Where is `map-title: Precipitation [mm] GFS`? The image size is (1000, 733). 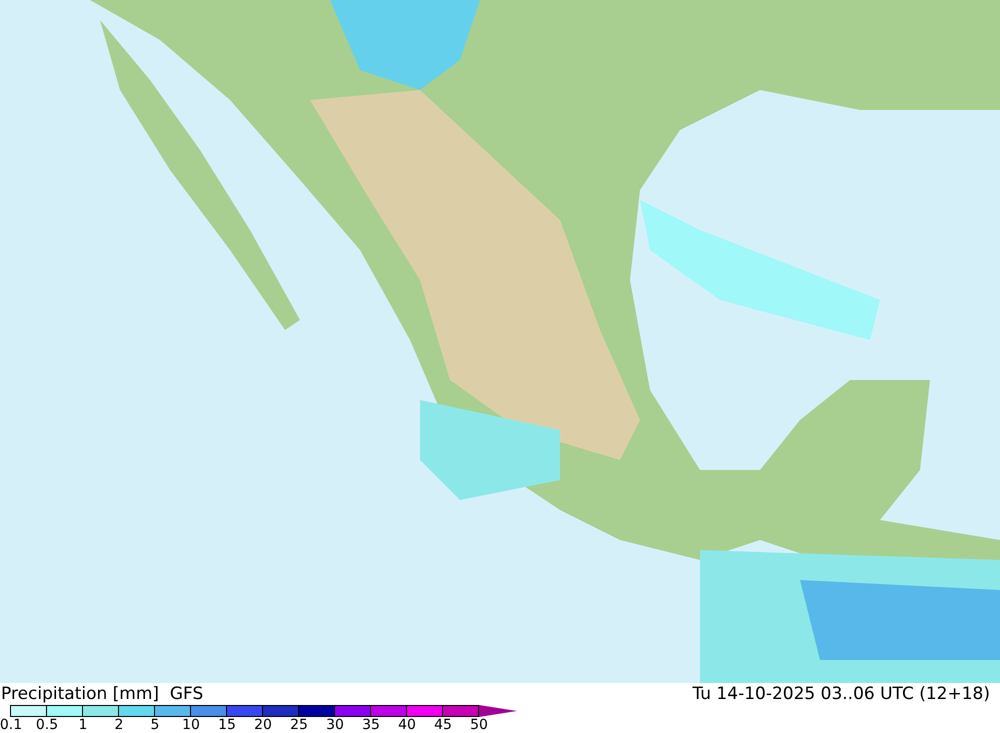 map-title: Precipitation [mm] GFS is located at coordinates (102, 694).